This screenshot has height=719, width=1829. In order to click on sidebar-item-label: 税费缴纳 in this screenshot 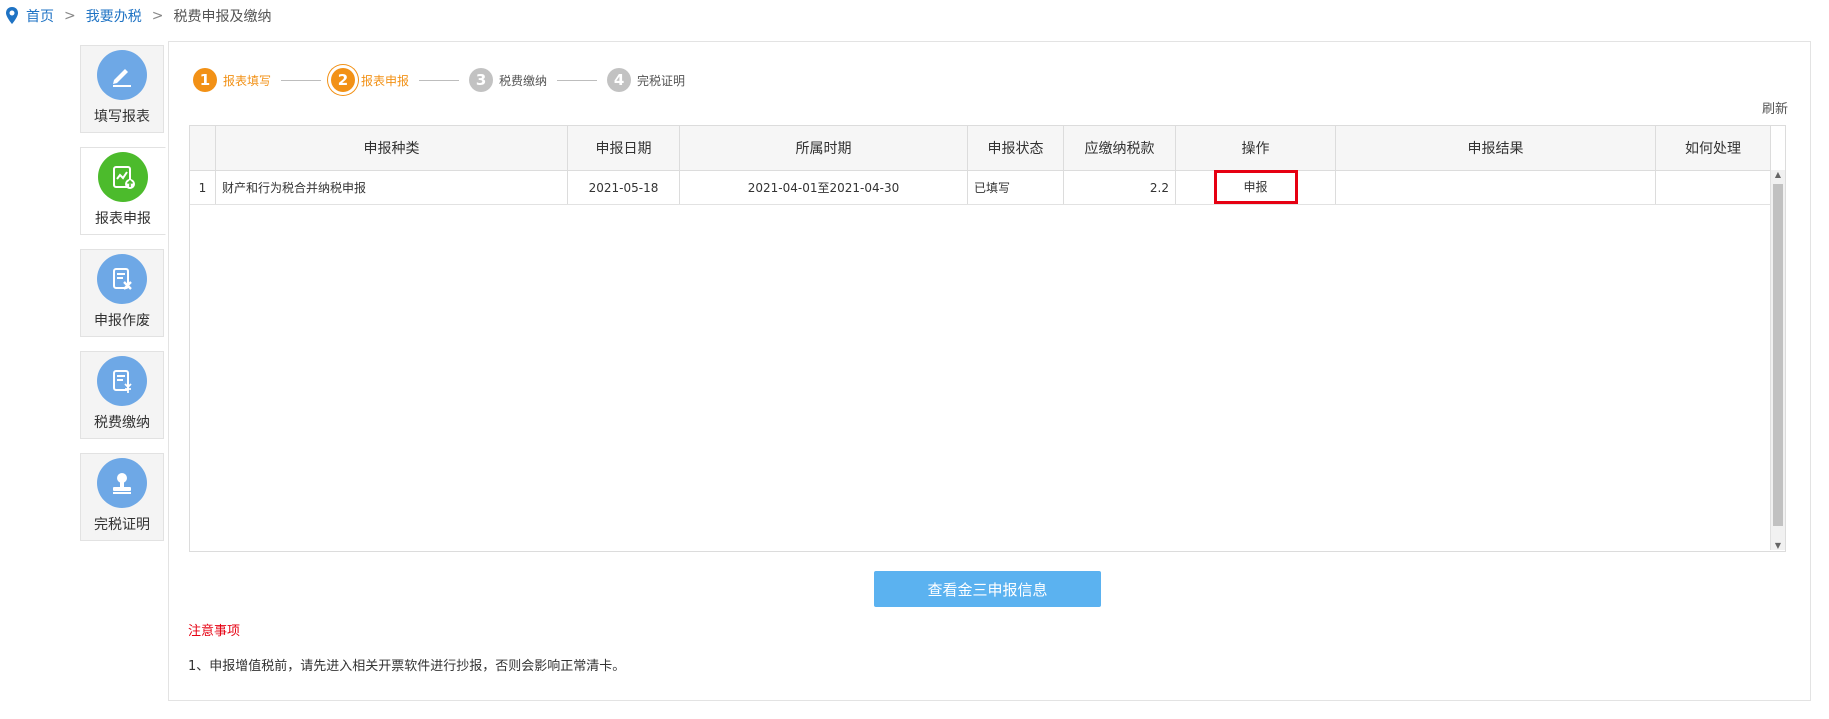, I will do `click(122, 423)`.